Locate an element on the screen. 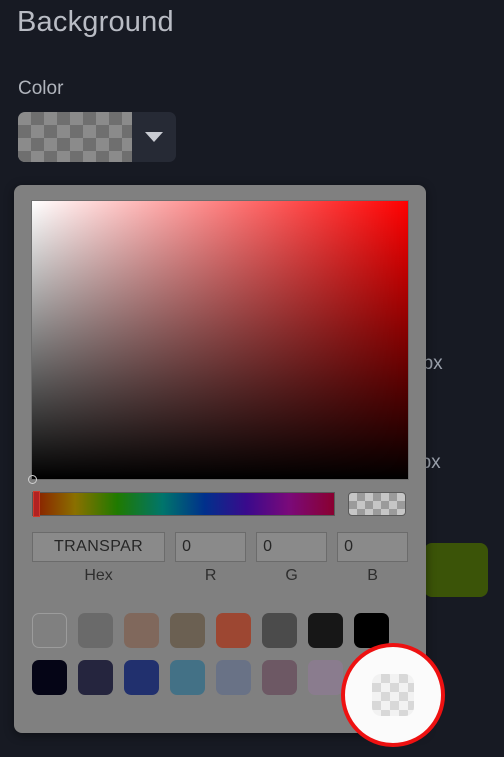 The width and height of the screenshot is (504, 757). red-field-group: R is located at coordinates (211, 558).